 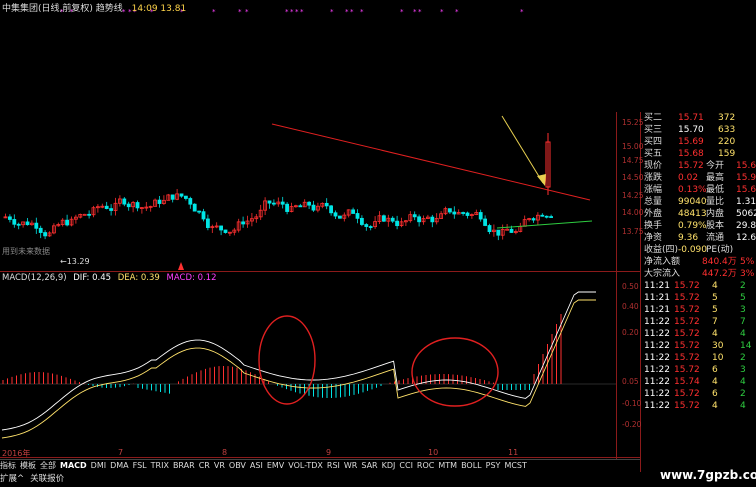 What do you see at coordinates (698, 310) in the screenshot?
I see `tick-row: 11:21 15.72 5 3` at bounding box center [698, 310].